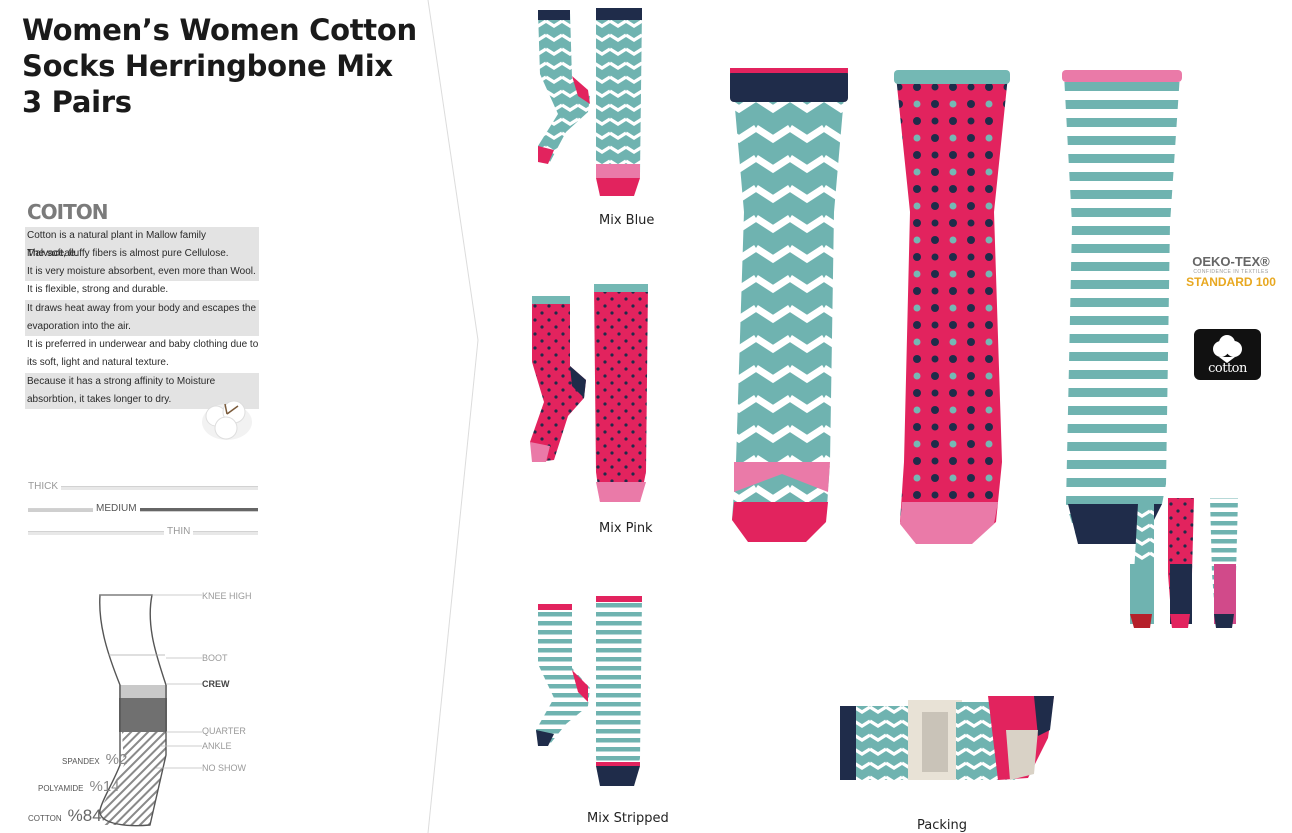 The image size is (1292, 833). Describe the element at coordinates (789, 305) in the screenshot. I see `large-chevron-sock-image` at that location.